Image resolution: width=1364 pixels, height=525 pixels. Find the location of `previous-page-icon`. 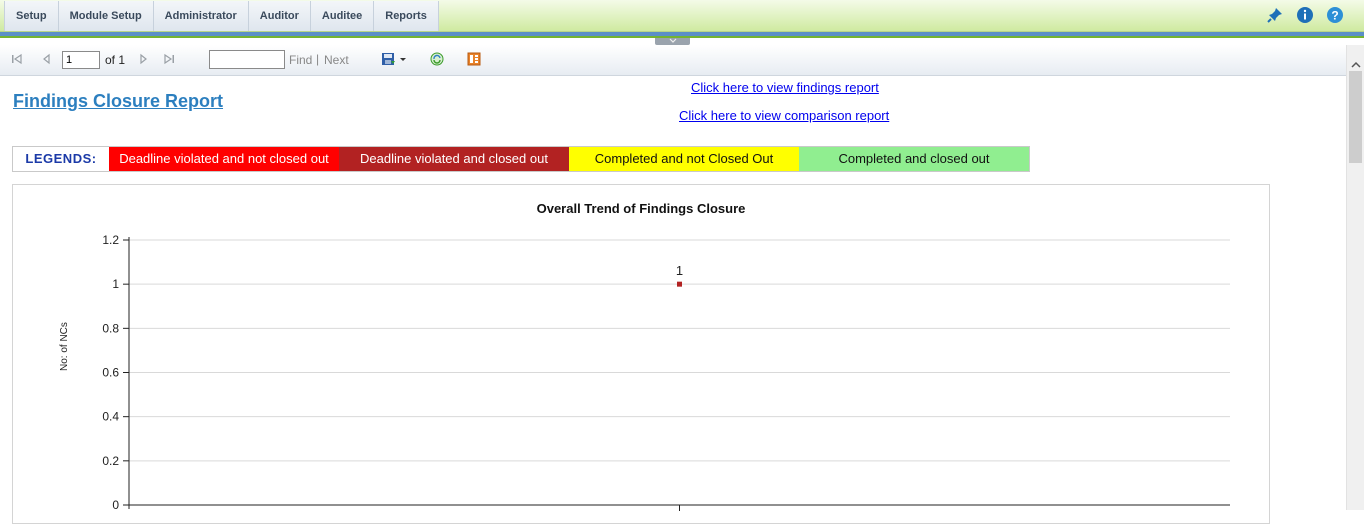

previous-page-icon is located at coordinates (47, 59).